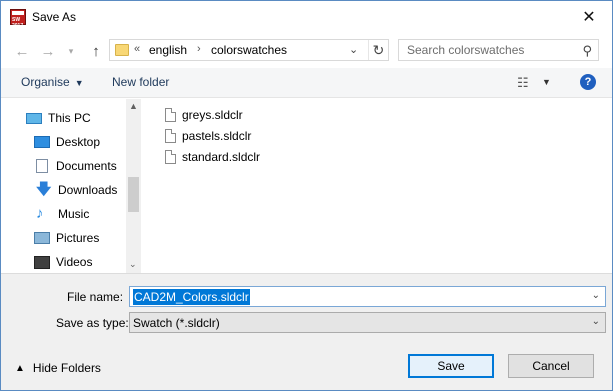 The height and width of the screenshot is (391, 613). Describe the element at coordinates (221, 157) in the screenshot. I see `file-name: standard.sldclr` at that location.